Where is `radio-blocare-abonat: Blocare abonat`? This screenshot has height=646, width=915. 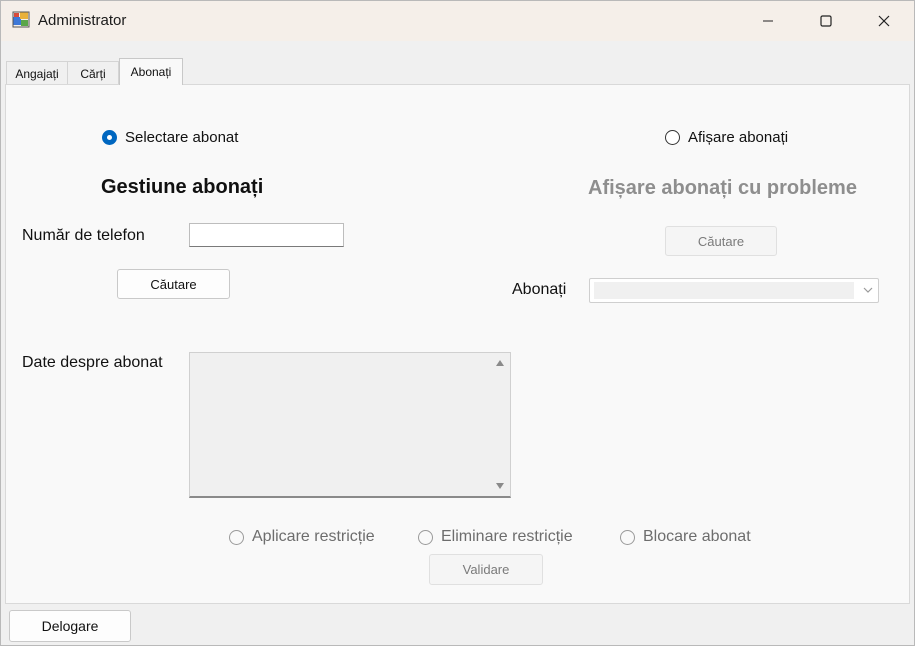 radio-blocare-abonat: Blocare abonat is located at coordinates (685, 537).